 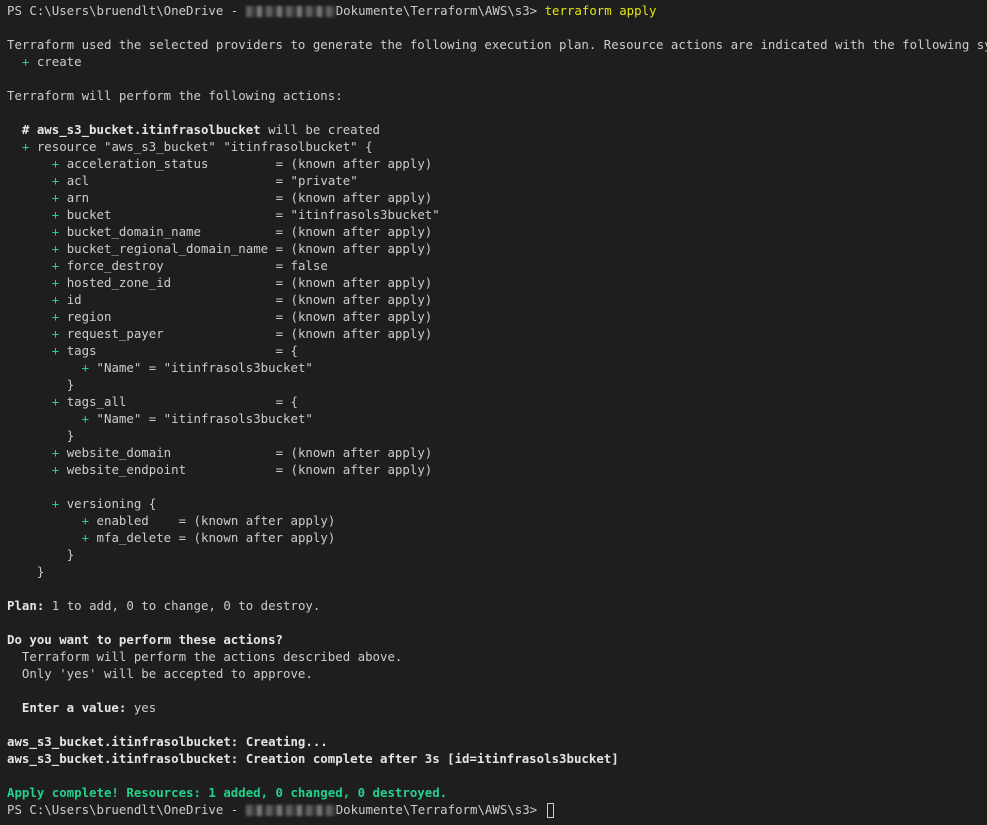 I want to click on attribute-value: "itinfrasols3bucket", so click(x=365, y=214).